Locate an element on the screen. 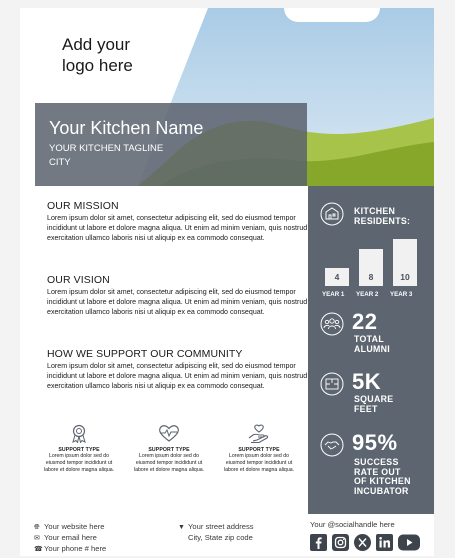 The width and height of the screenshot is (455, 558). email-text: Your email here is located at coordinates (70, 537).